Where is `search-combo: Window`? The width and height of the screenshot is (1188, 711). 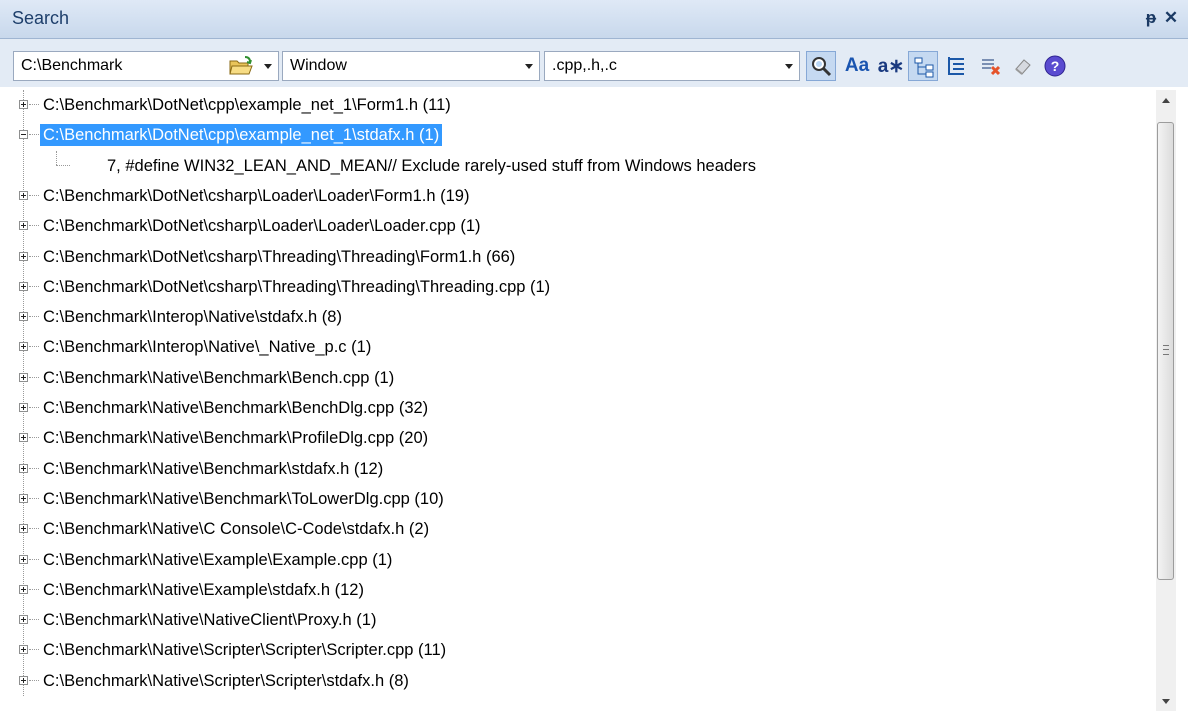
search-combo: Window is located at coordinates (411, 66).